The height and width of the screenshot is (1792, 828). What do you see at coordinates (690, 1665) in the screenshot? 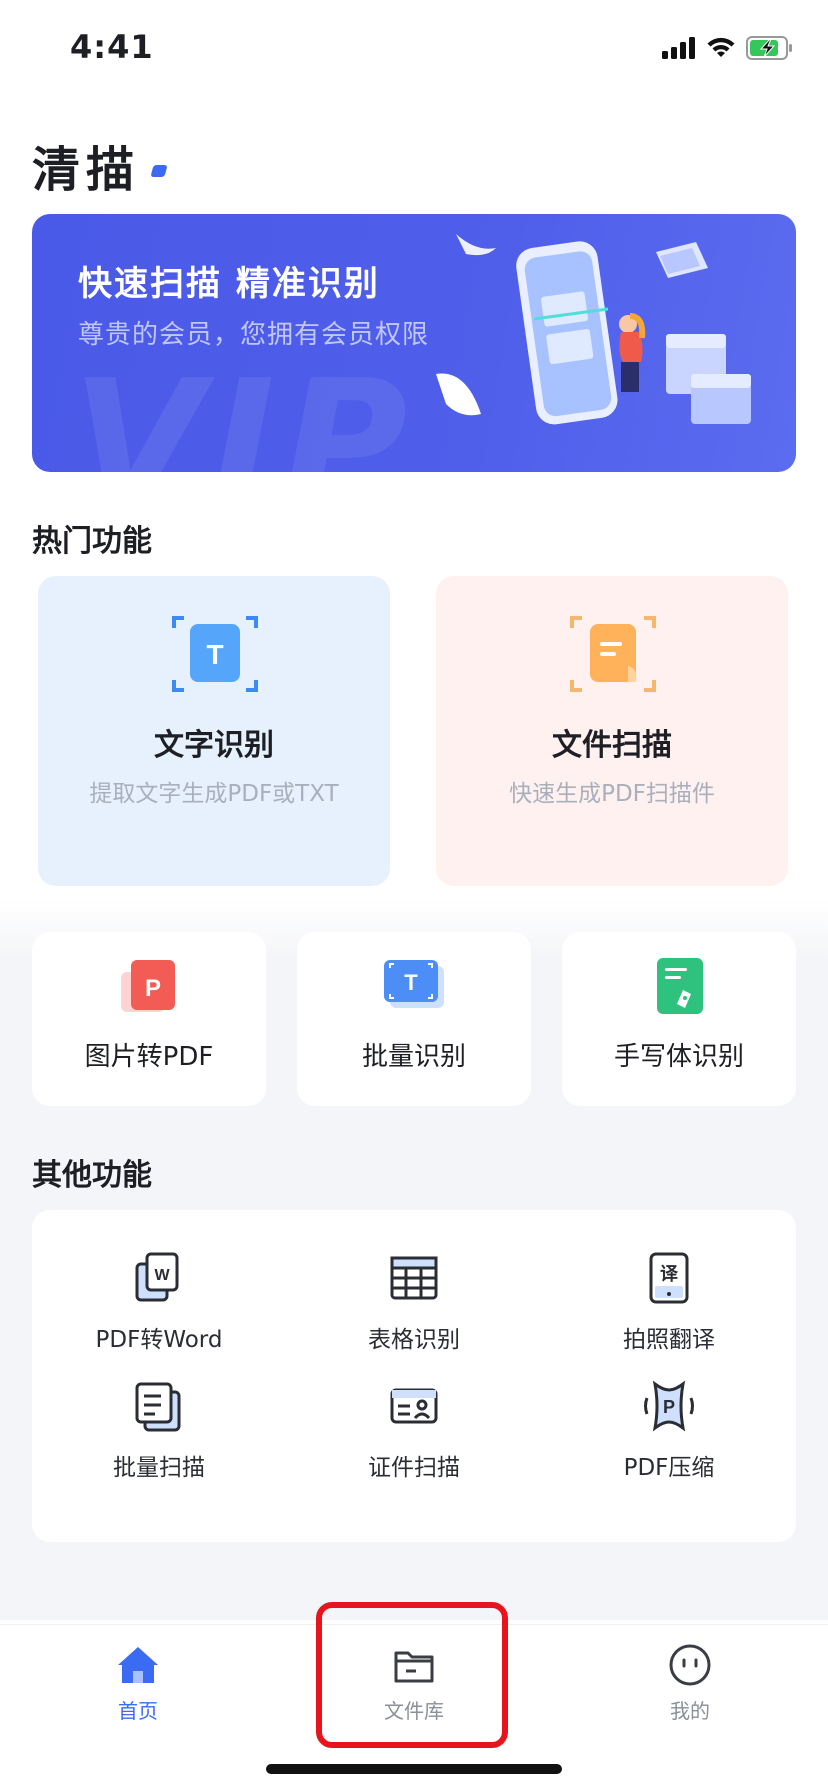
I see `profile-face-icon` at bounding box center [690, 1665].